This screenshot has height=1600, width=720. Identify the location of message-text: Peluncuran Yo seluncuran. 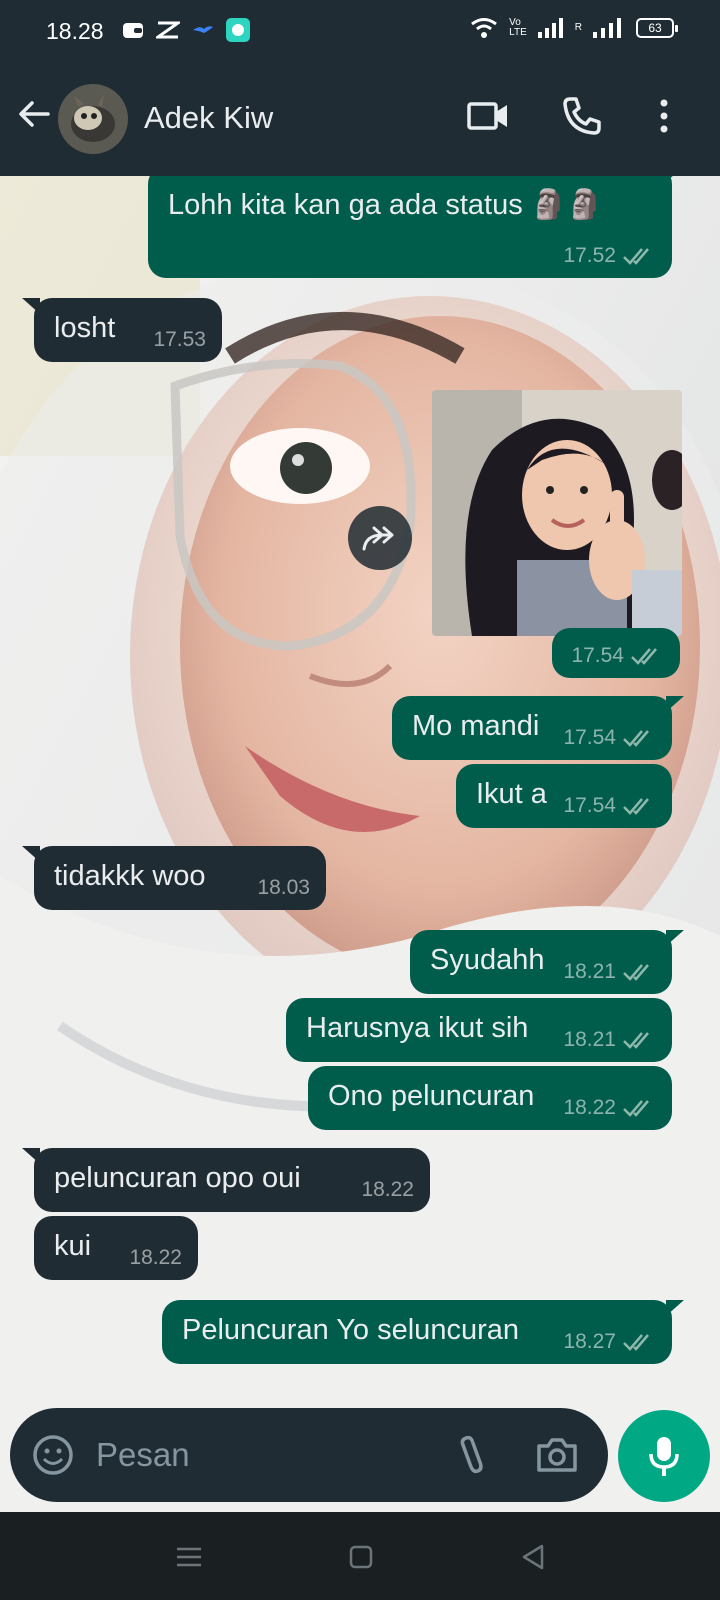
(350, 1330).